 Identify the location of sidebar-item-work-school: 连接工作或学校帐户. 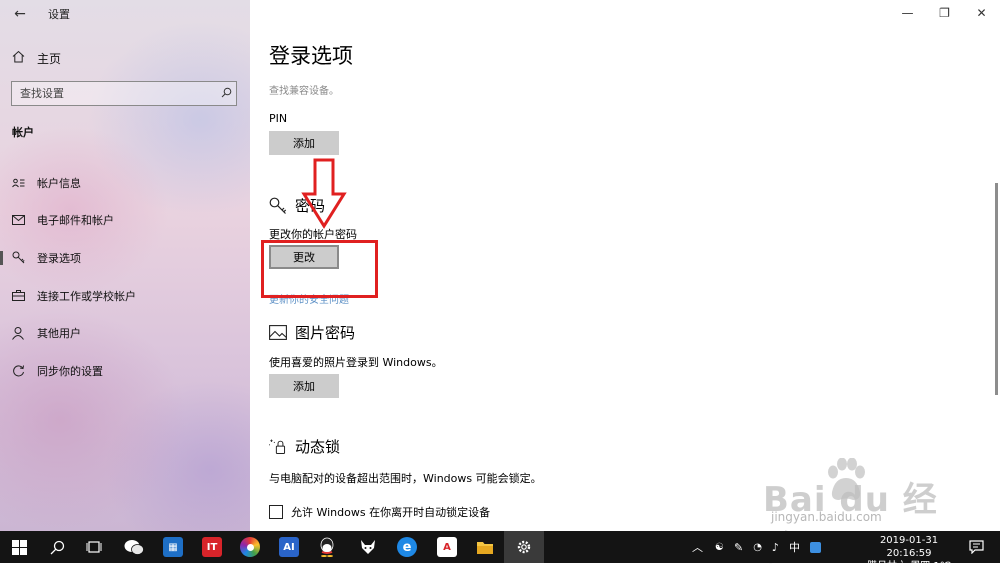
(125, 296).